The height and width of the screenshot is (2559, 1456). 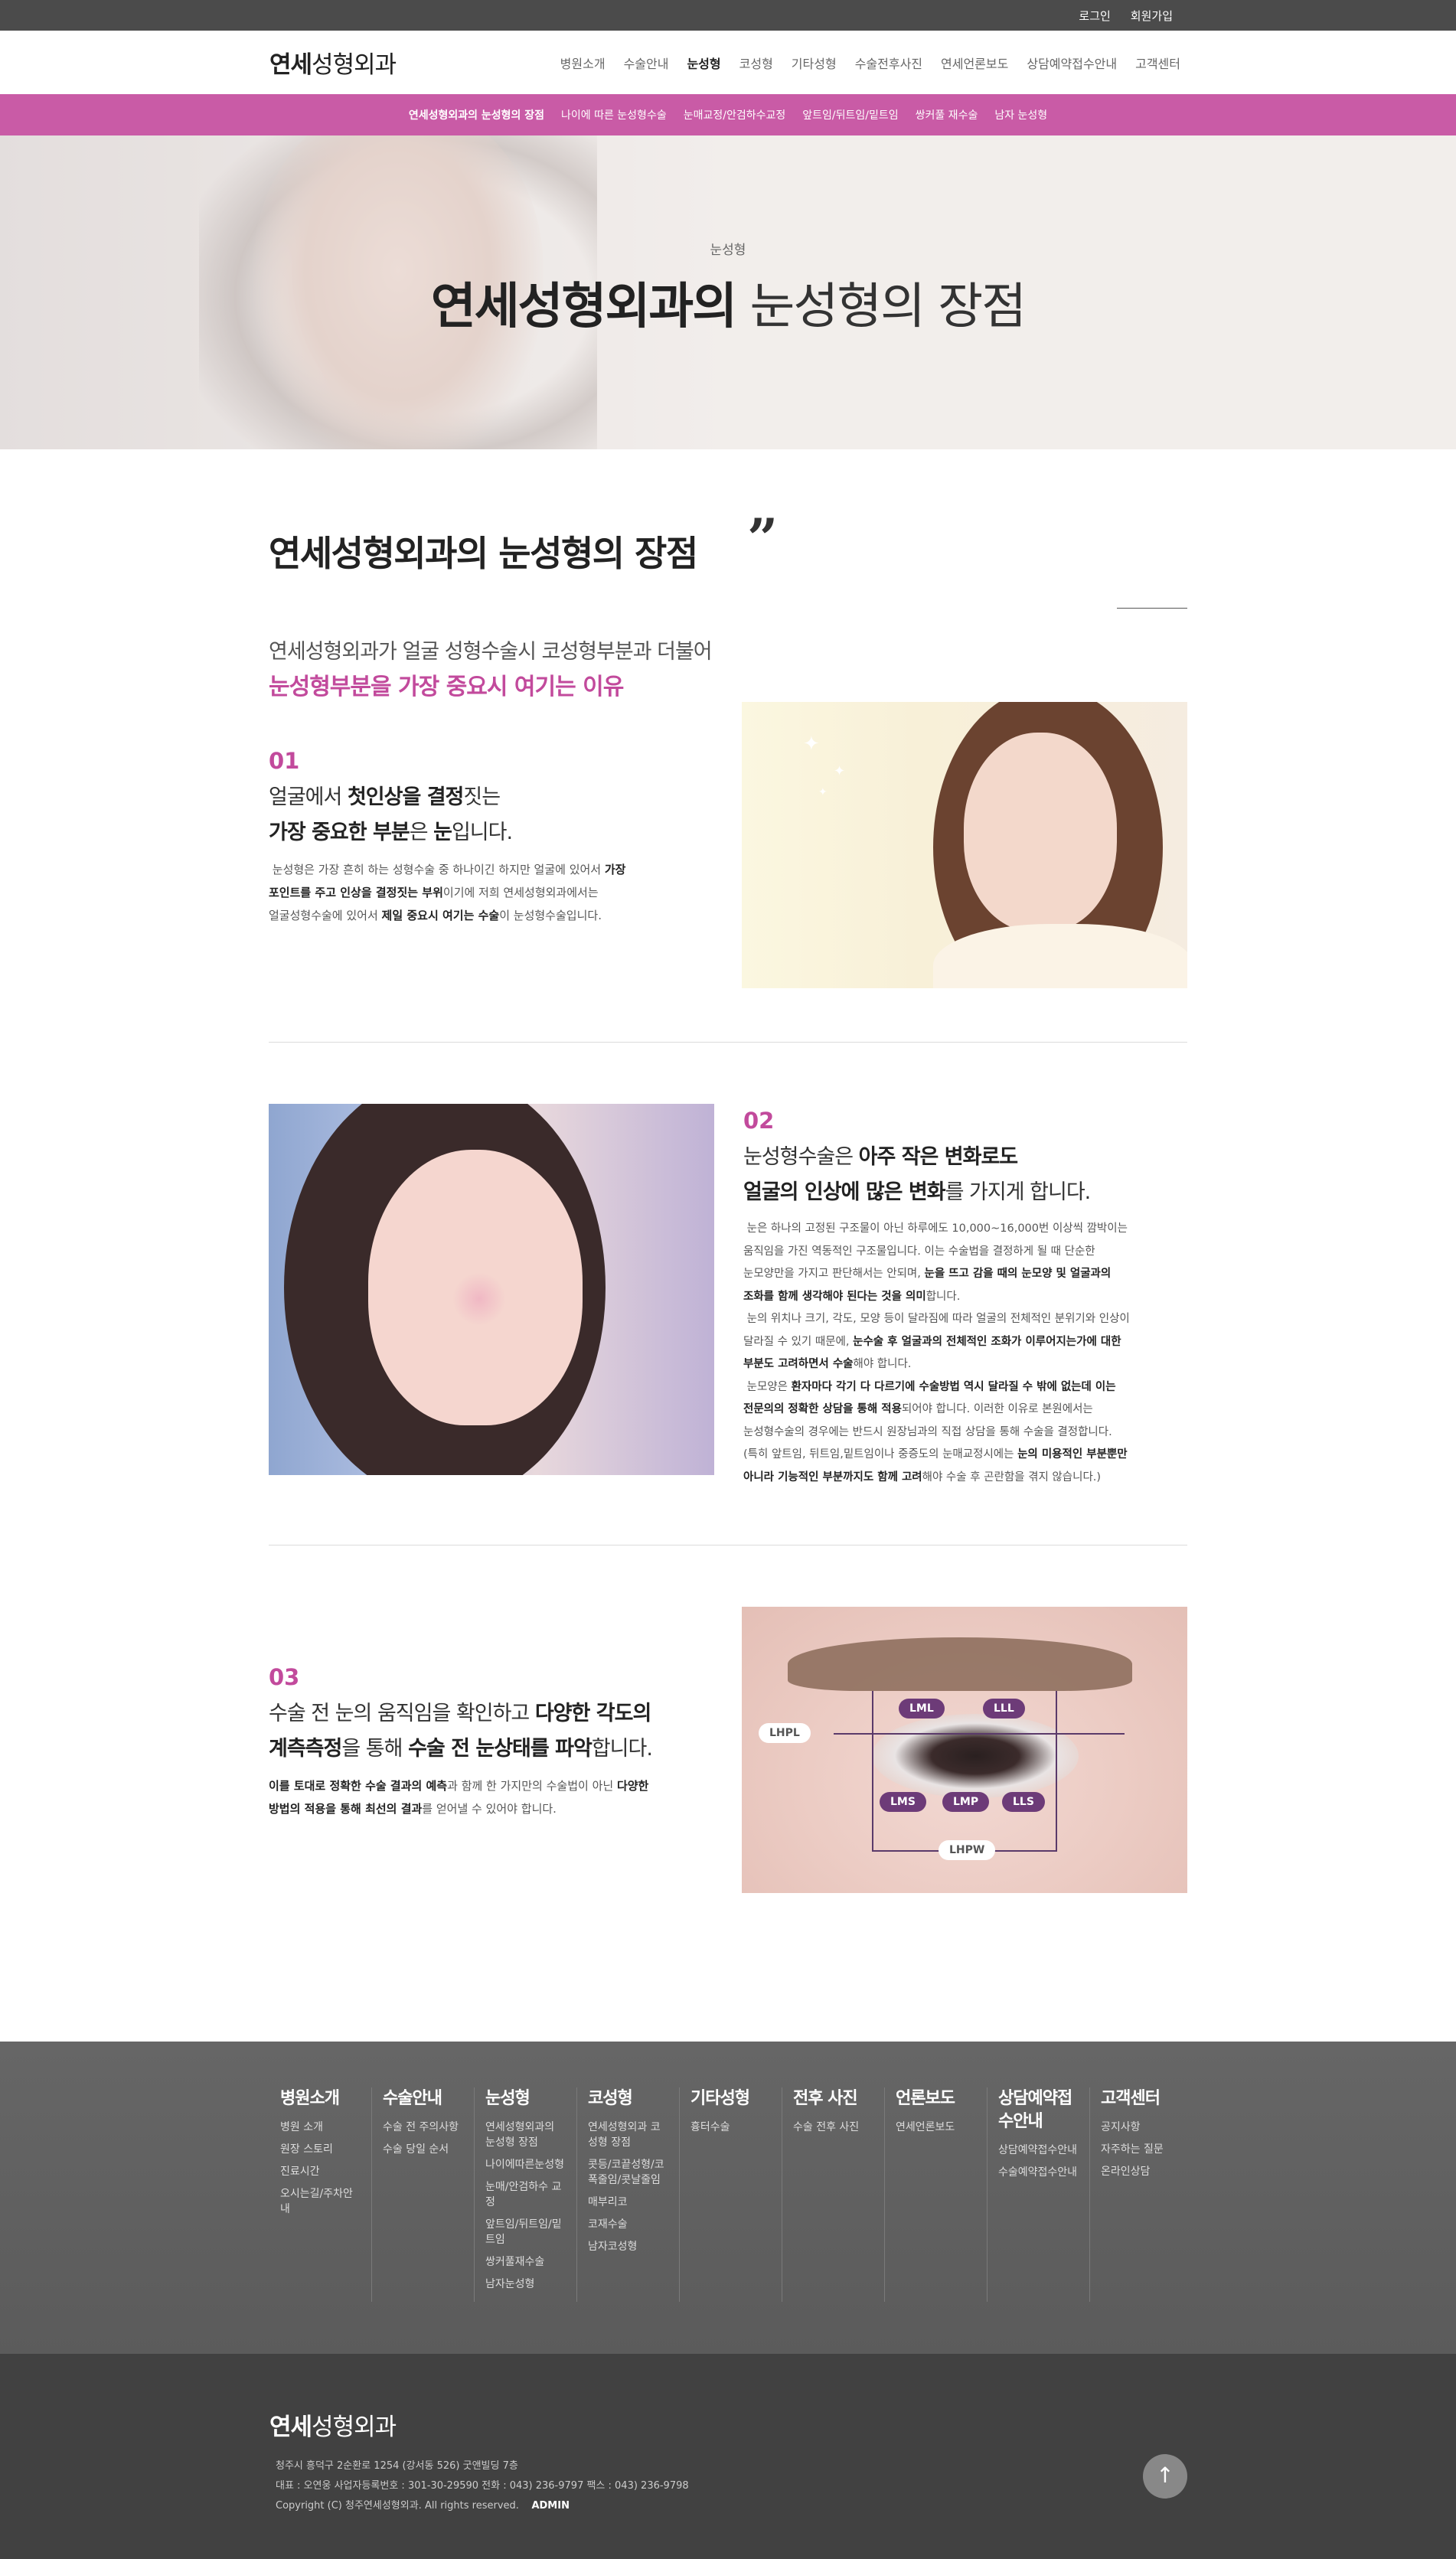 I want to click on nav-item-reservation: 상담예약접수안내, so click(x=1072, y=63).